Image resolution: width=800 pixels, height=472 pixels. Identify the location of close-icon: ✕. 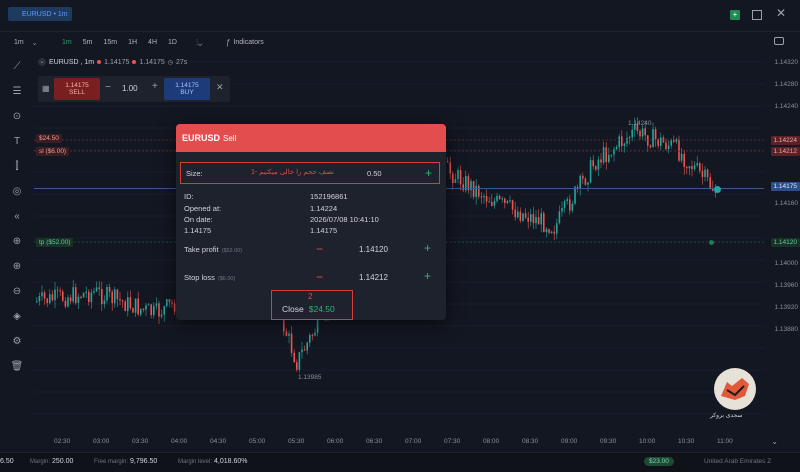
(781, 13).